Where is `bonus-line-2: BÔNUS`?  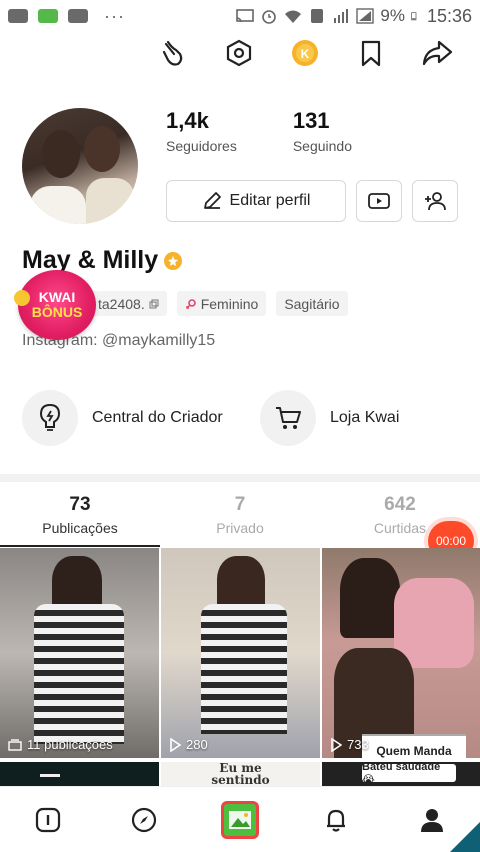
bonus-line-2: BÔNUS is located at coordinates (57, 312).